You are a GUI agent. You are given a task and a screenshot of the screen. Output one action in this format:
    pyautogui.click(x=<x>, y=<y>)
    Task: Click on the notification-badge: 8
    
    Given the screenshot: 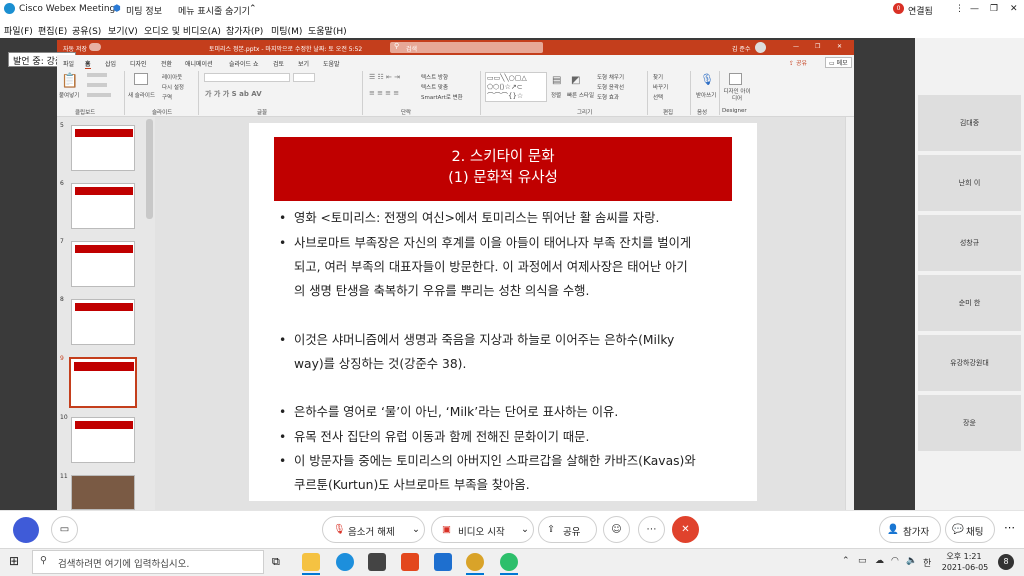 What is the action you would take?
    pyautogui.click(x=1006, y=562)
    